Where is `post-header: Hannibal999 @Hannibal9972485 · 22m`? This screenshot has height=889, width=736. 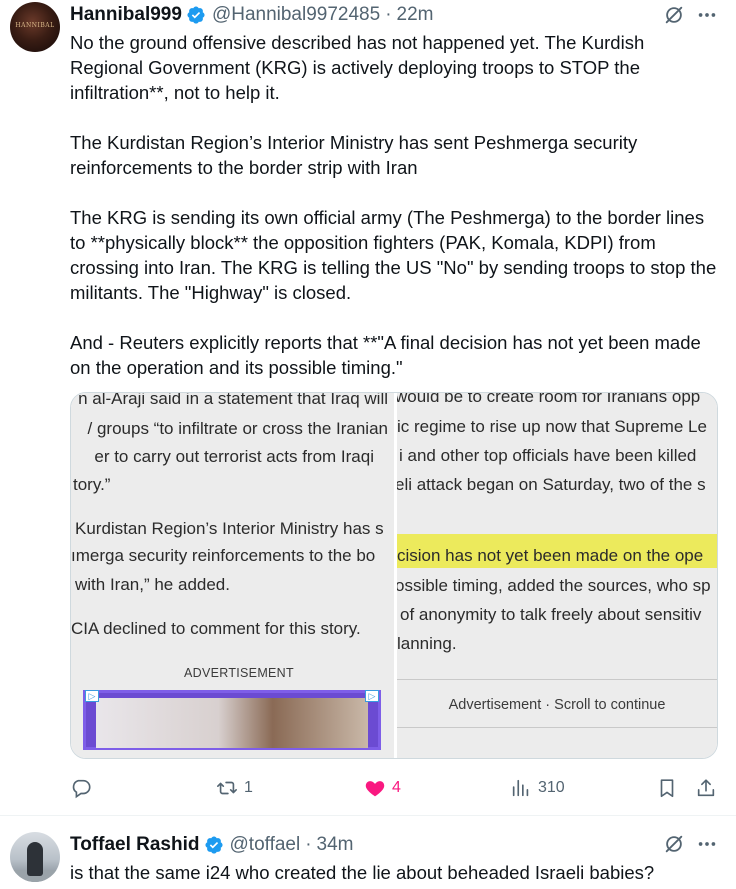 post-header: Hannibal999 @Hannibal9972485 · 22m is located at coordinates (252, 15).